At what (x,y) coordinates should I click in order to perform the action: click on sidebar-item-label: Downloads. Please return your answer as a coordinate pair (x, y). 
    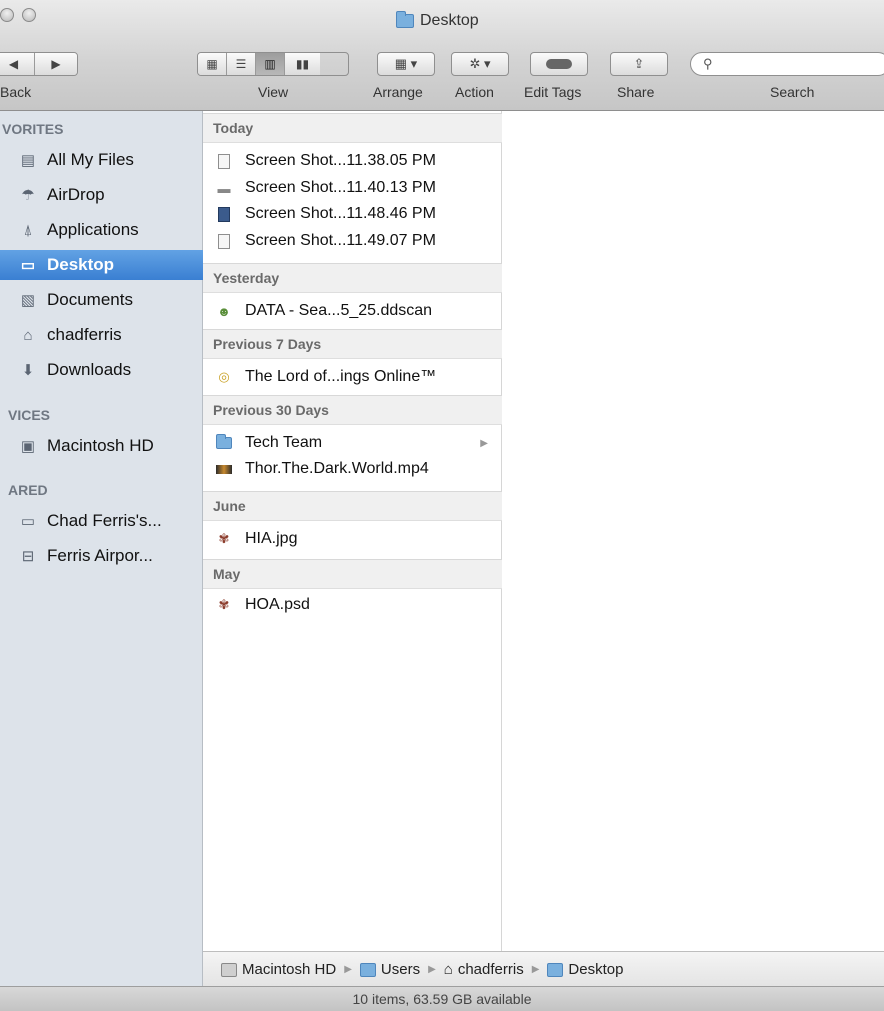
    Looking at the image, I should click on (89, 369).